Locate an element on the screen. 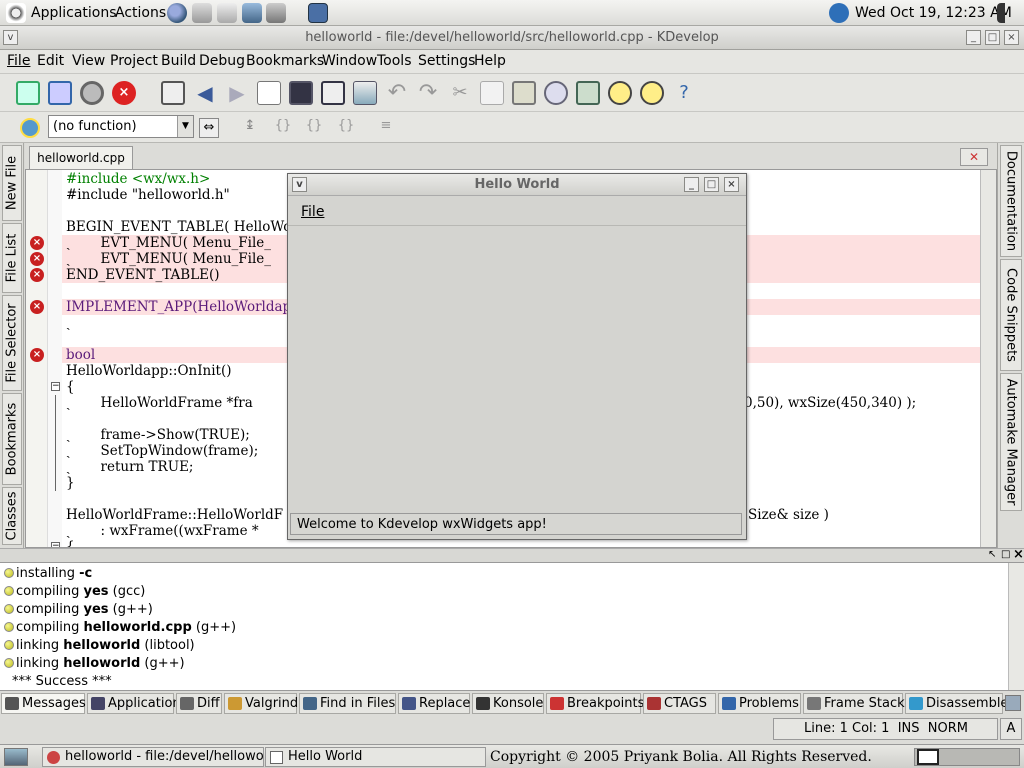  show-desktop-icon is located at coordinates (16, 757).